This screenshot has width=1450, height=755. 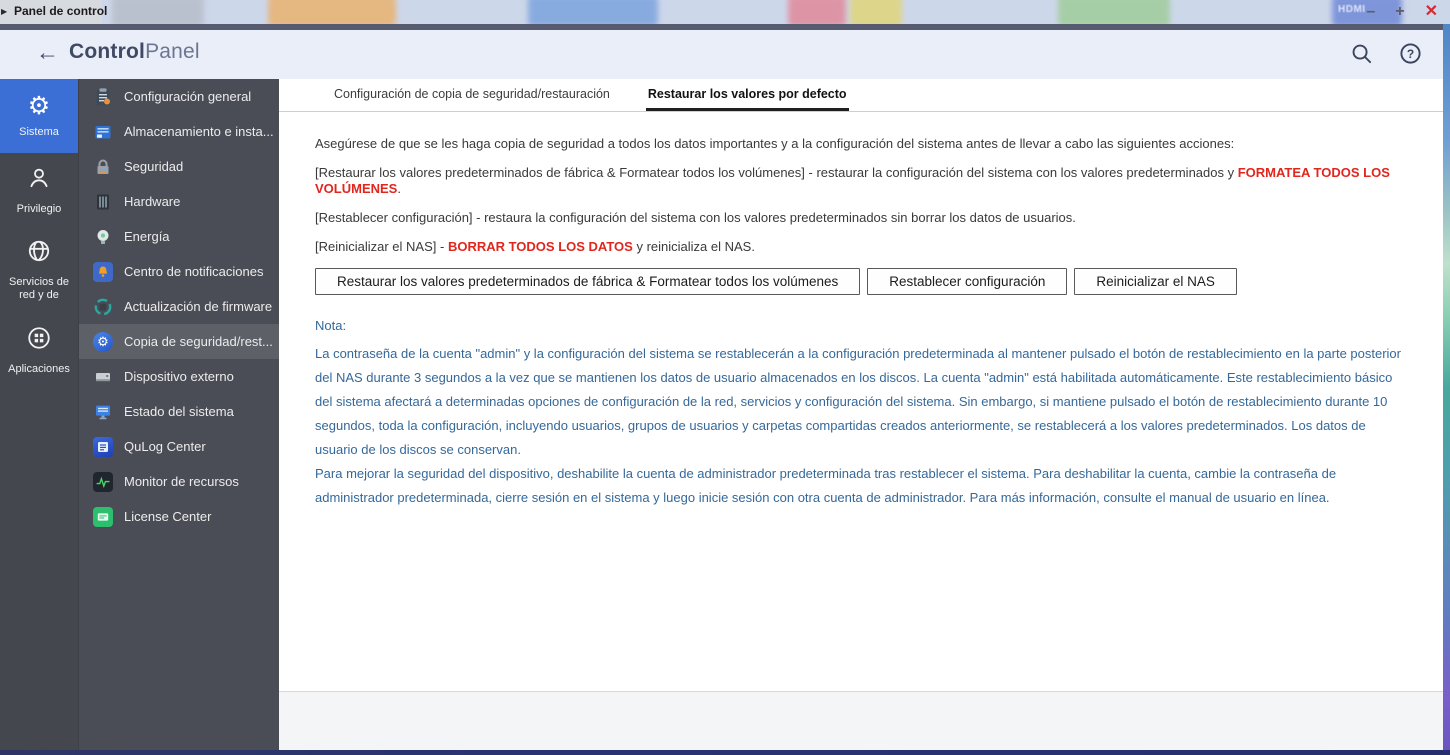 I want to click on apps-icon, so click(x=39, y=340).